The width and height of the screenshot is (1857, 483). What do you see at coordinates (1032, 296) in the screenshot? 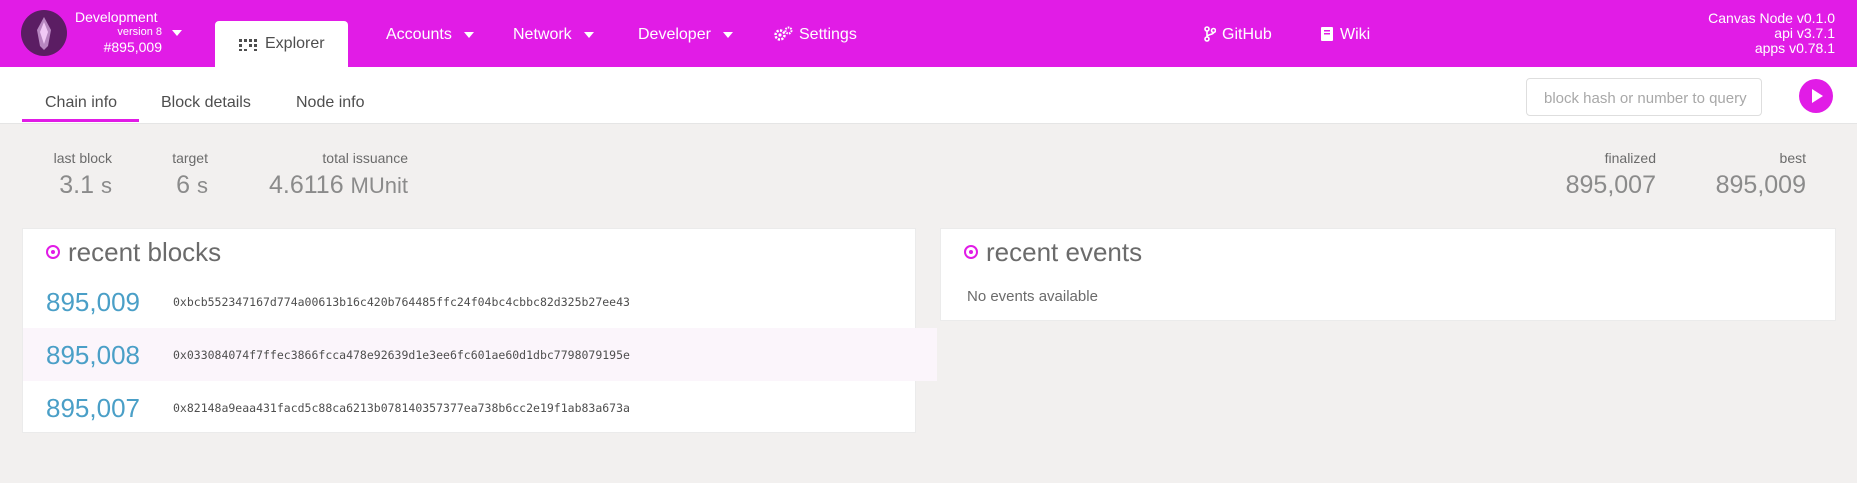
I see `no-events-message: No events available` at bounding box center [1032, 296].